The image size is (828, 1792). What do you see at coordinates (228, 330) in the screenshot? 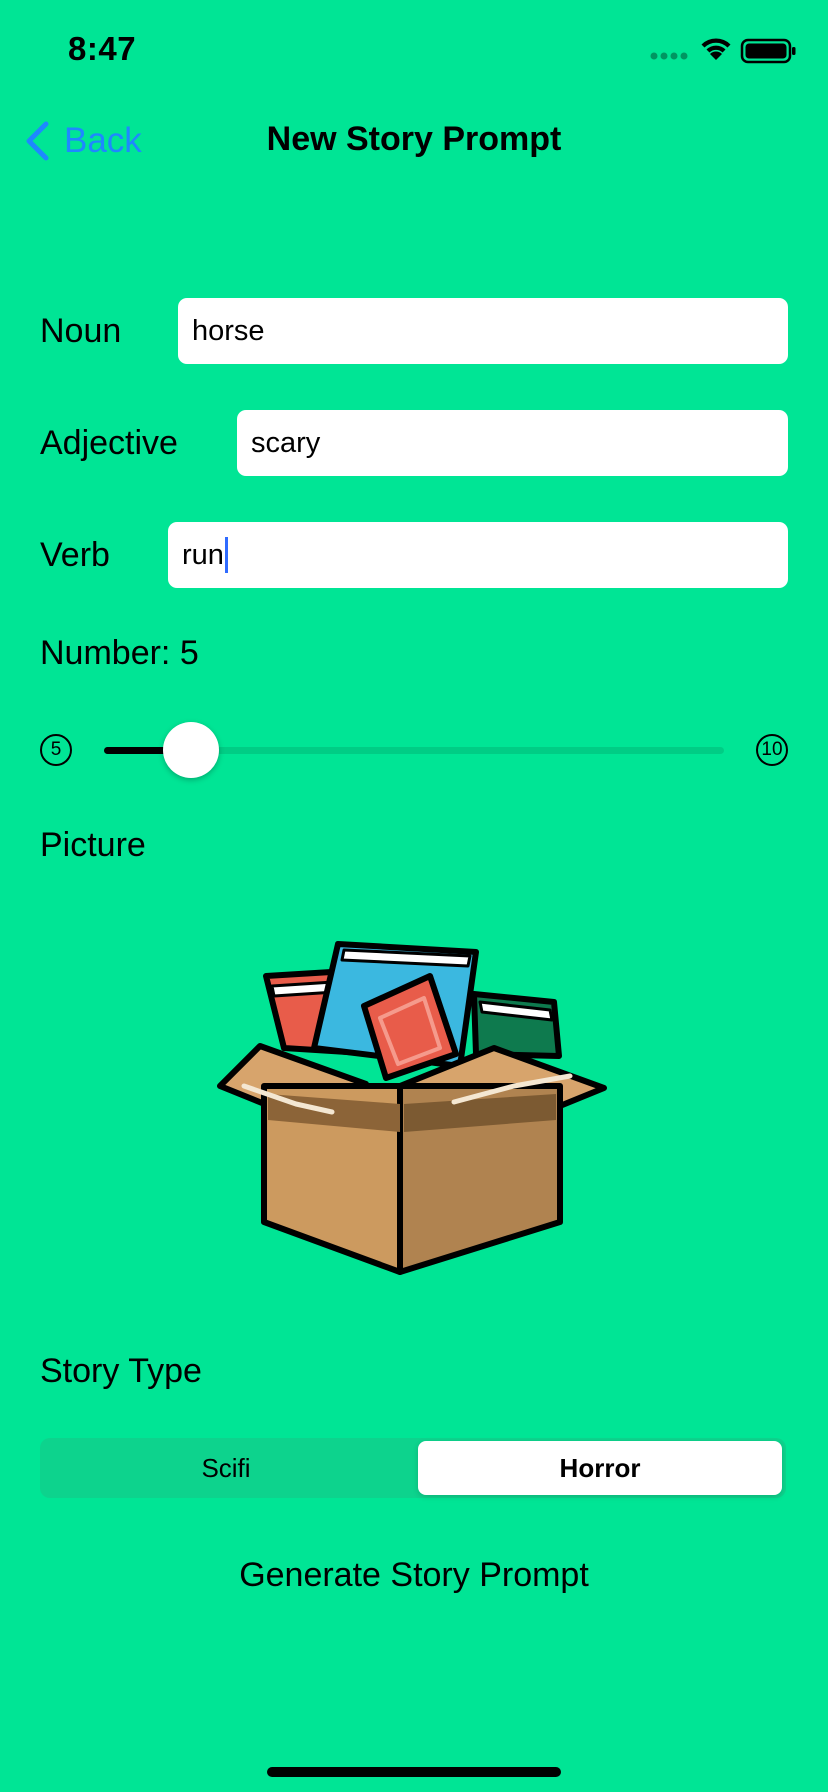
I see `noun-value: horse` at bounding box center [228, 330].